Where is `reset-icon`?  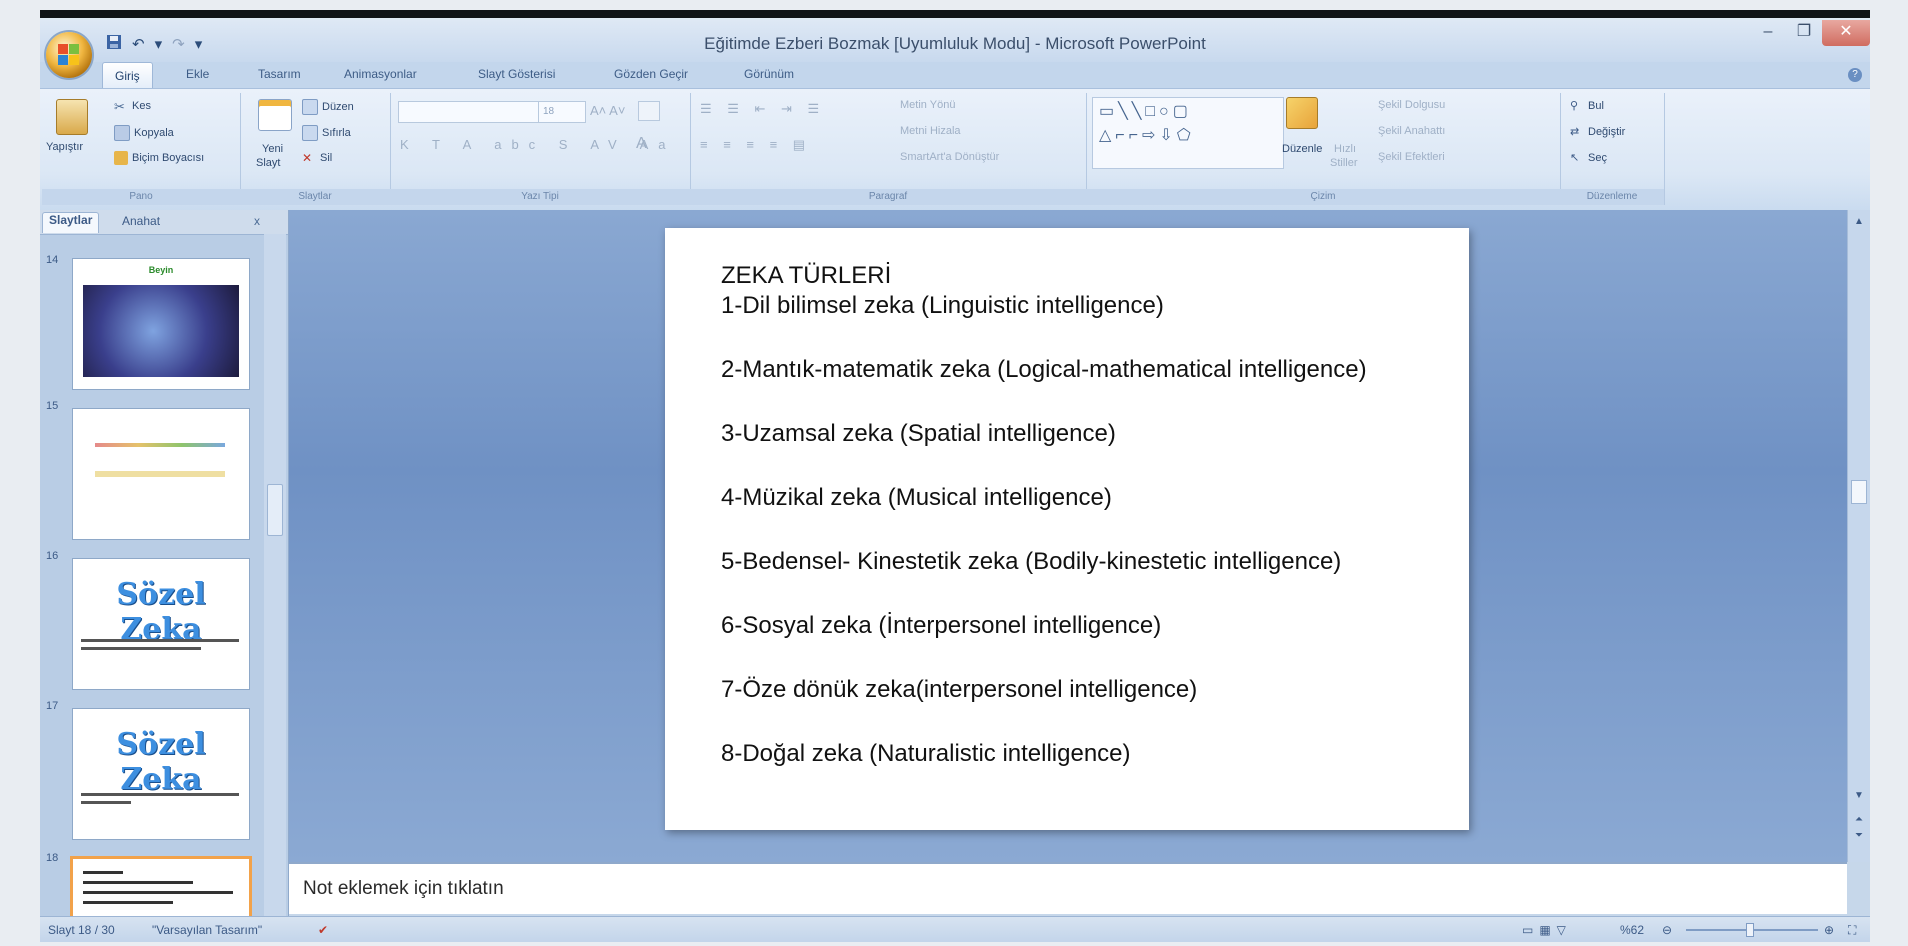 reset-icon is located at coordinates (310, 133).